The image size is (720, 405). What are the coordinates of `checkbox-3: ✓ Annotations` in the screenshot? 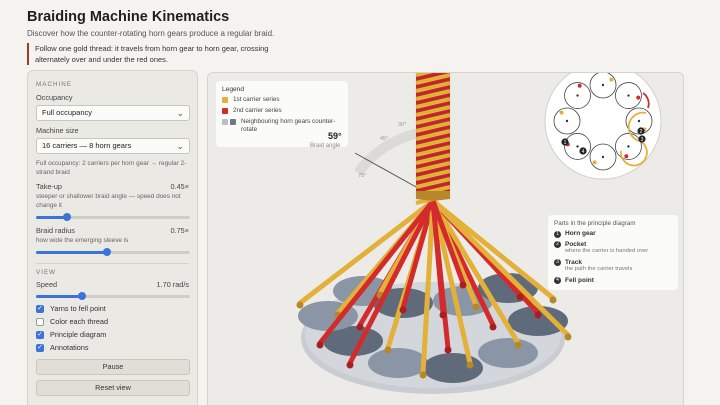 It's located at (112, 347).